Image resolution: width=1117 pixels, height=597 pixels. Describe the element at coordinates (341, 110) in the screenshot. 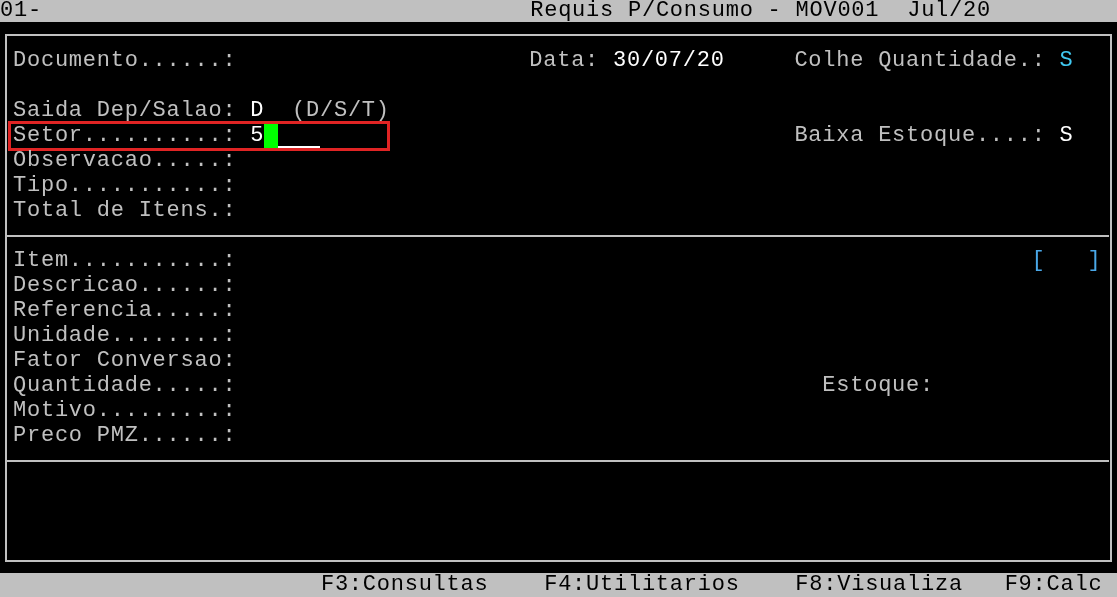

I see `options-hint: (D/S/T)` at that location.